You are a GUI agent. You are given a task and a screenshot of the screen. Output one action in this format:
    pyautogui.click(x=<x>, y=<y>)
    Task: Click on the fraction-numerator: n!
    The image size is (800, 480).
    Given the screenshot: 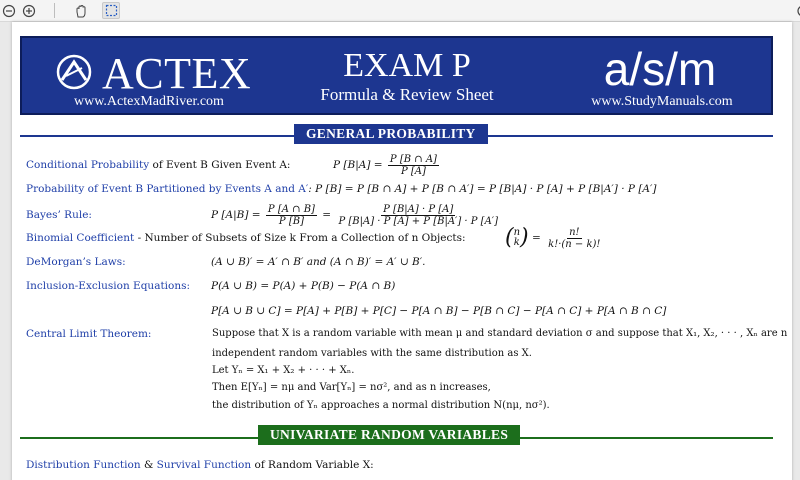 What is the action you would take?
    pyautogui.click(x=574, y=232)
    